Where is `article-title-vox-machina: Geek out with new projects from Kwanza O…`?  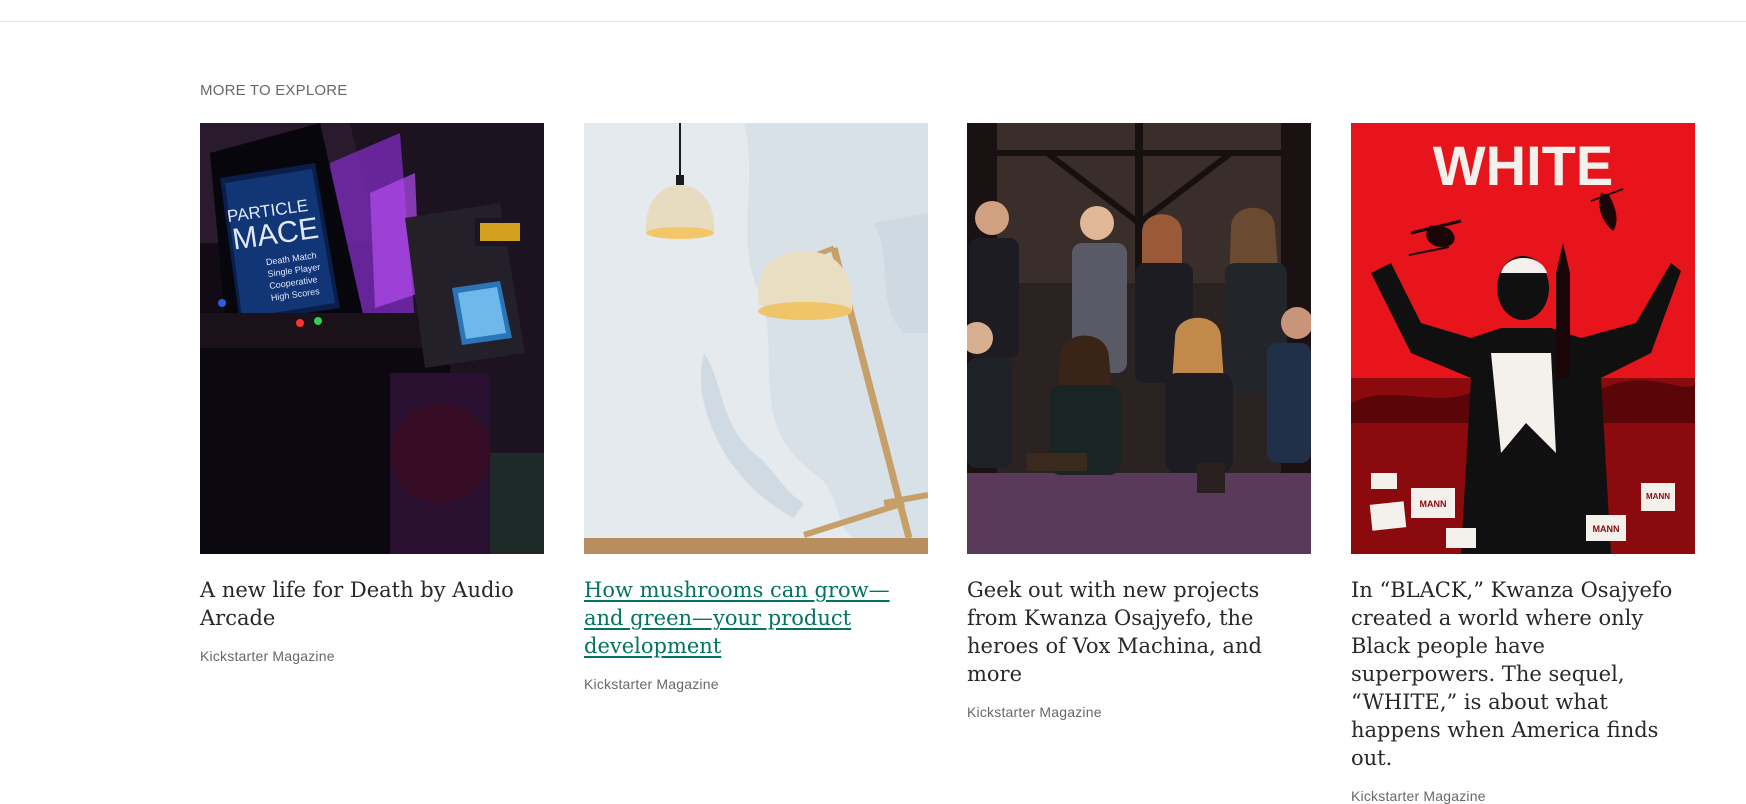 article-title-vox-machina: Geek out with new projects from Kwanza O… is located at coordinates (1139, 632).